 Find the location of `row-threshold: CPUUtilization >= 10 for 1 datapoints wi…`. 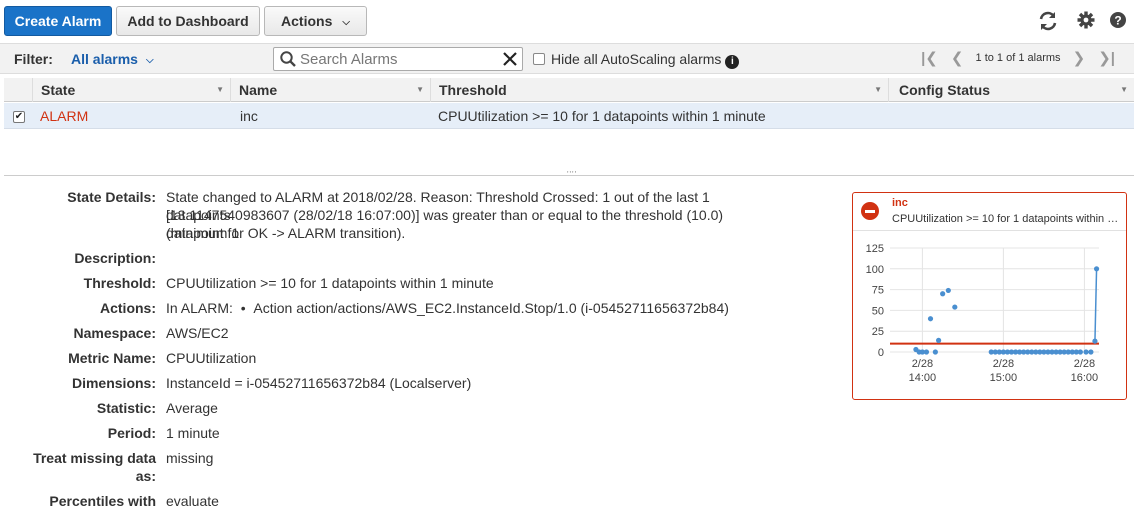

row-threshold: CPUUtilization >= 10 for 1 datapoints wi… is located at coordinates (602, 116).